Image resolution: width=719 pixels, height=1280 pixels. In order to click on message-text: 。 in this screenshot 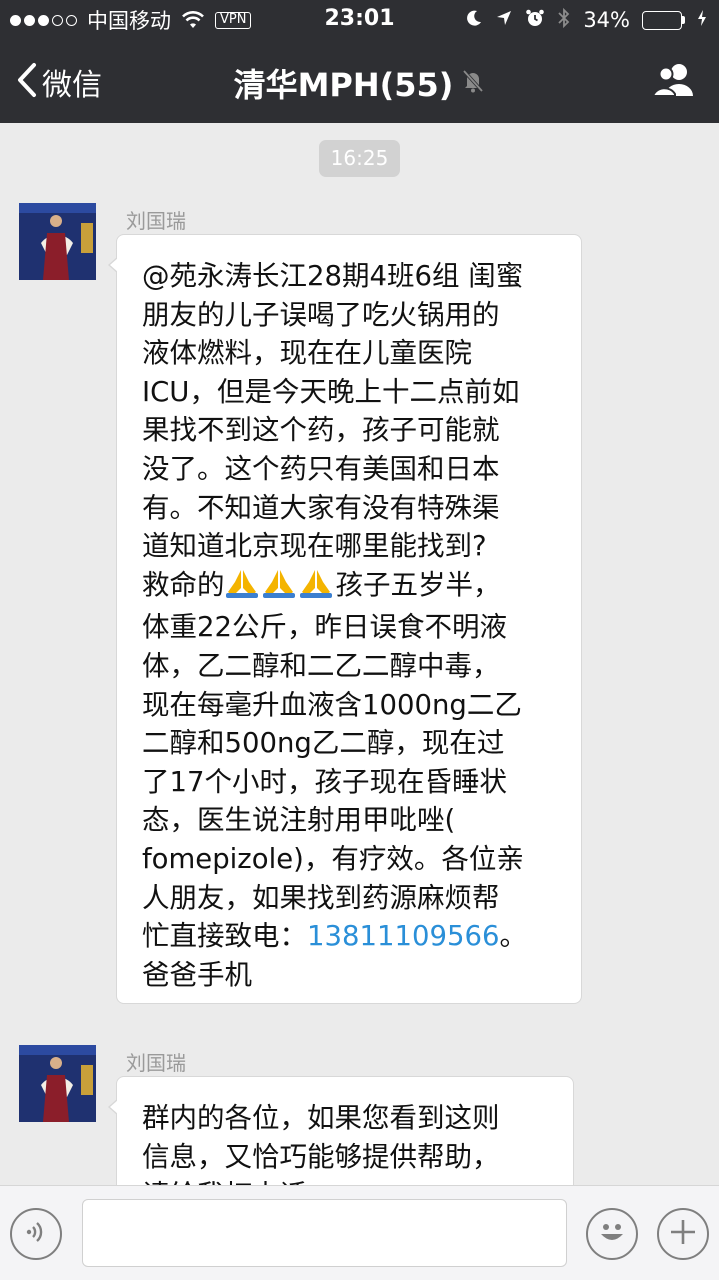, I will do `click(513, 936)`.